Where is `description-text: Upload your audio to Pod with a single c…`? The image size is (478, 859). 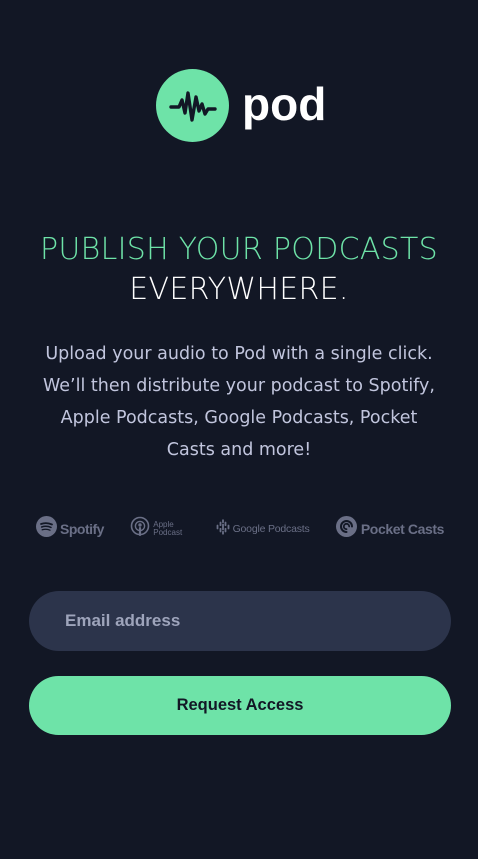
description-text: Upload your audio to Pod with a single c… is located at coordinates (239, 402).